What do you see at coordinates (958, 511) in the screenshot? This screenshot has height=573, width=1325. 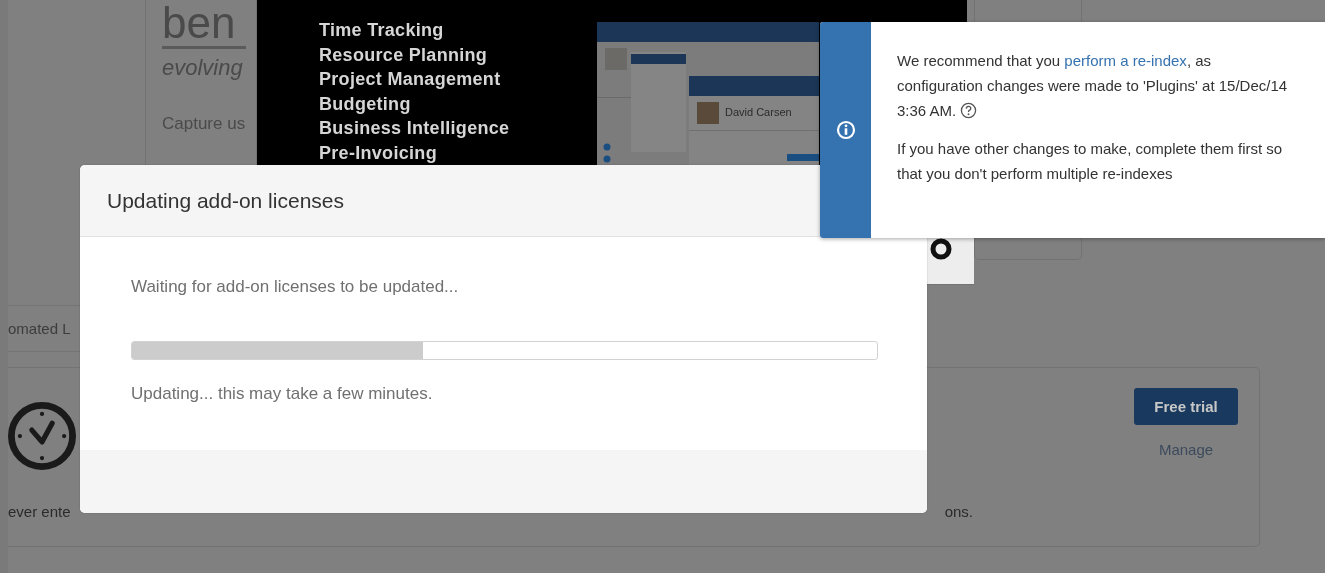 I see `description-text: ons.` at bounding box center [958, 511].